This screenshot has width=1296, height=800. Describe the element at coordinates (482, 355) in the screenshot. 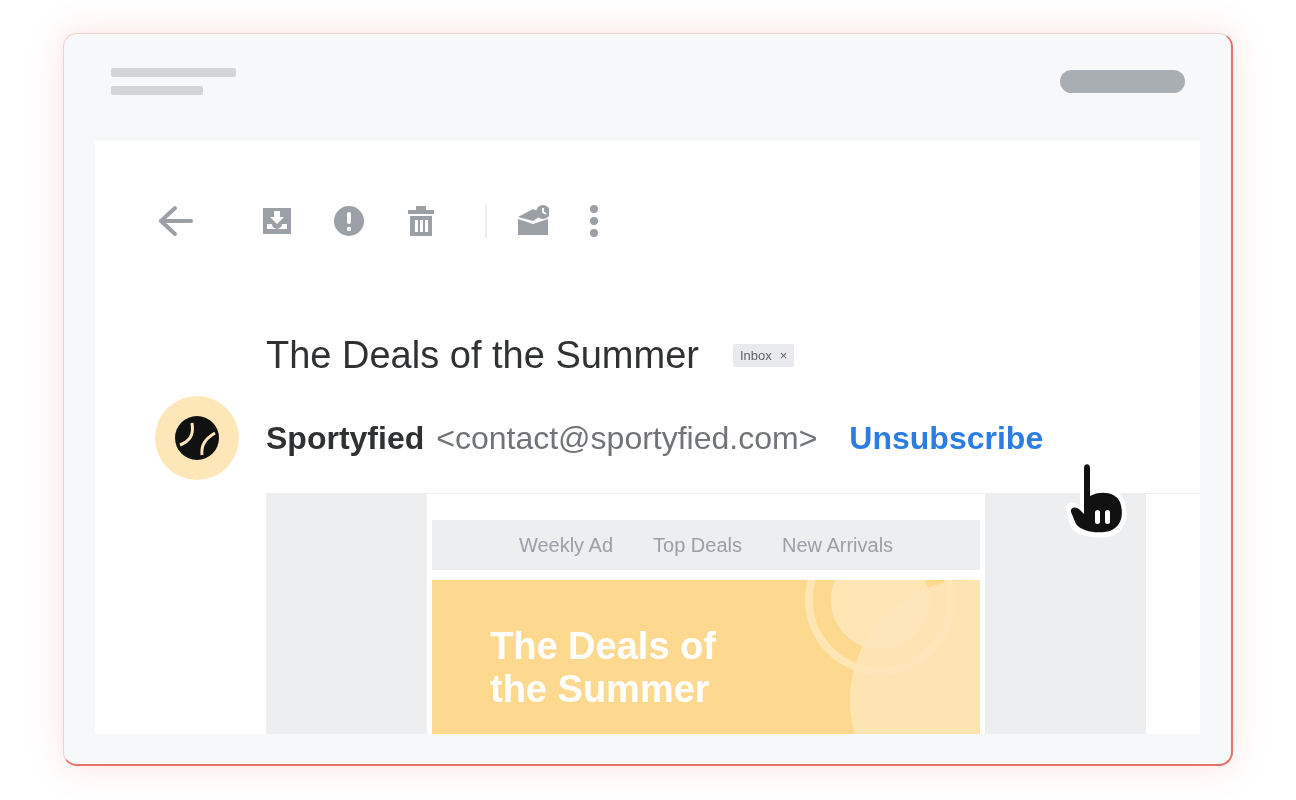

I see `email-subject: The Deals of the Summer` at that location.